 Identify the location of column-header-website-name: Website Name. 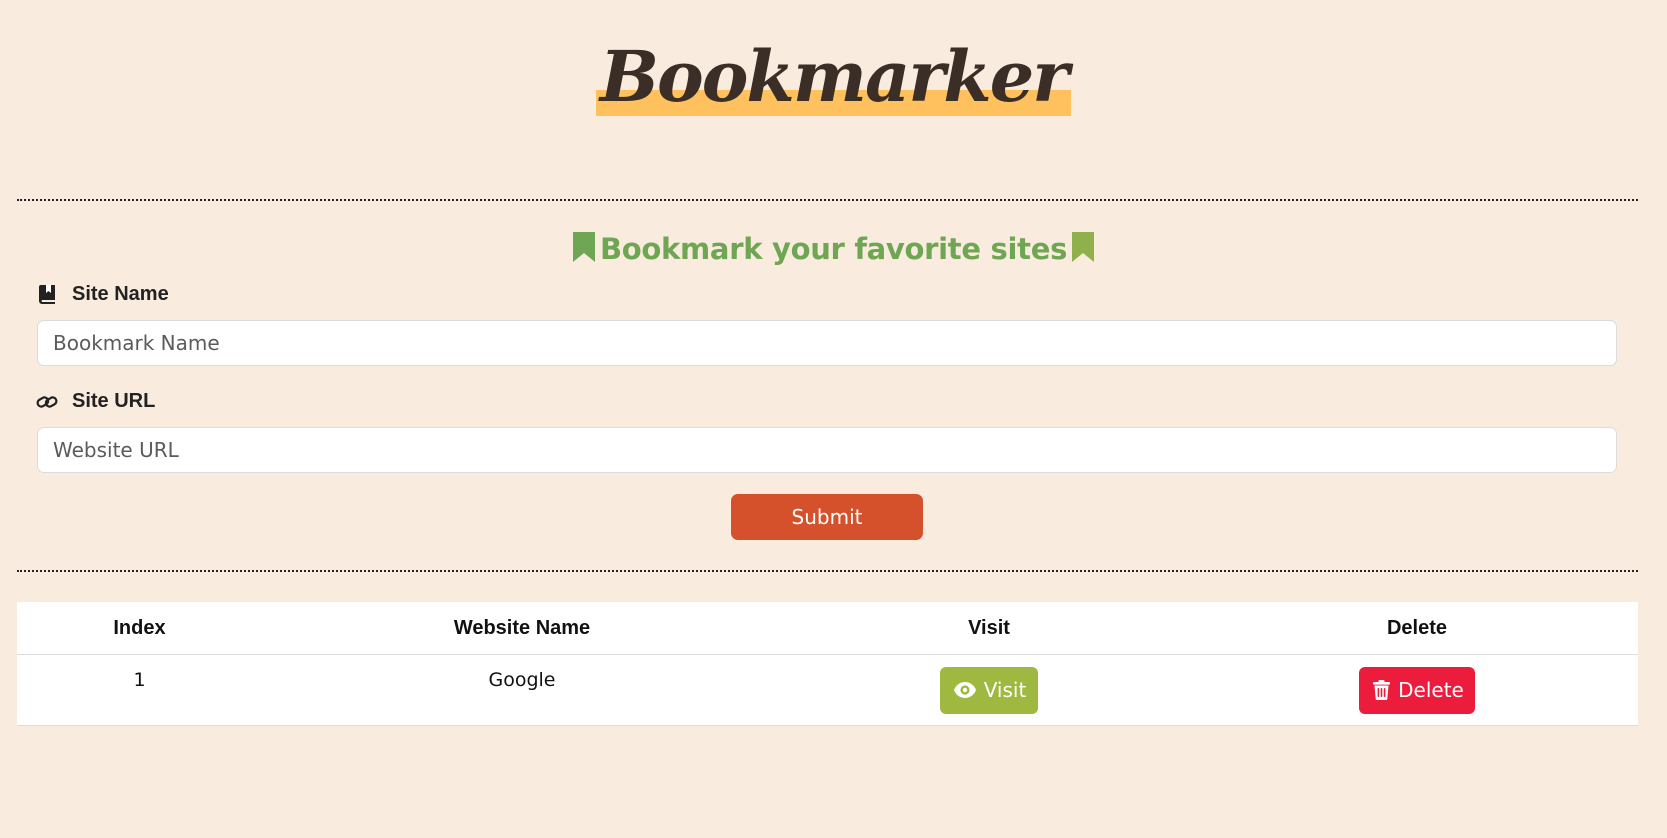
(522, 628).